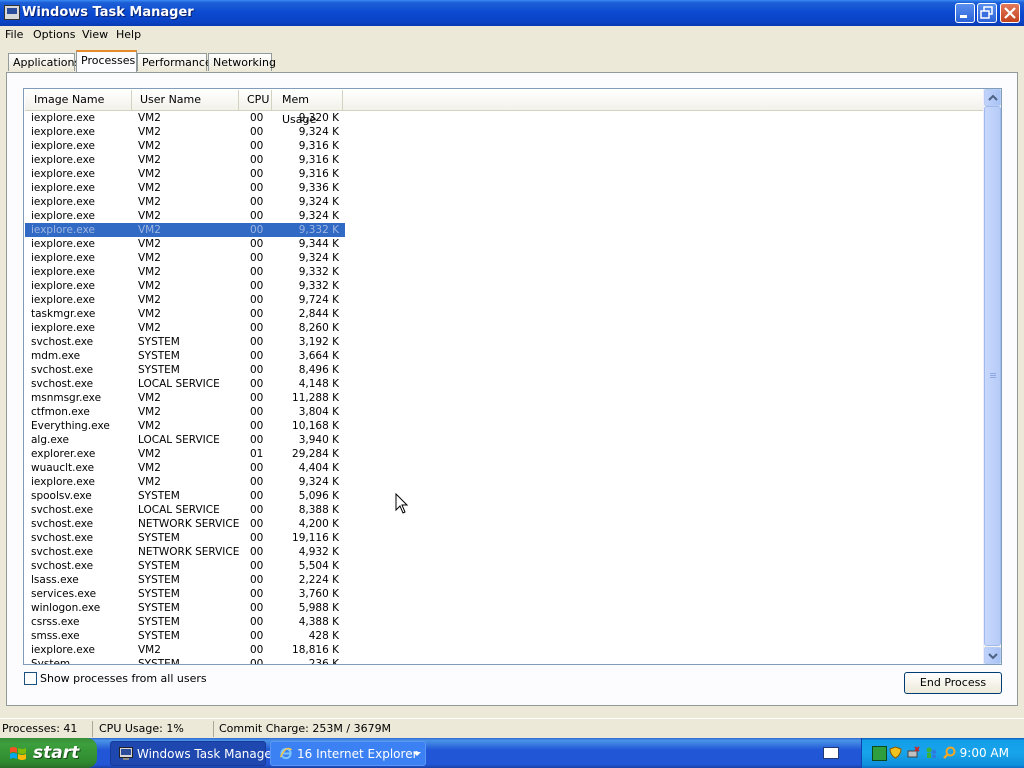 This screenshot has width=1024, height=768. I want to click on menu-help: Help, so click(128, 34).